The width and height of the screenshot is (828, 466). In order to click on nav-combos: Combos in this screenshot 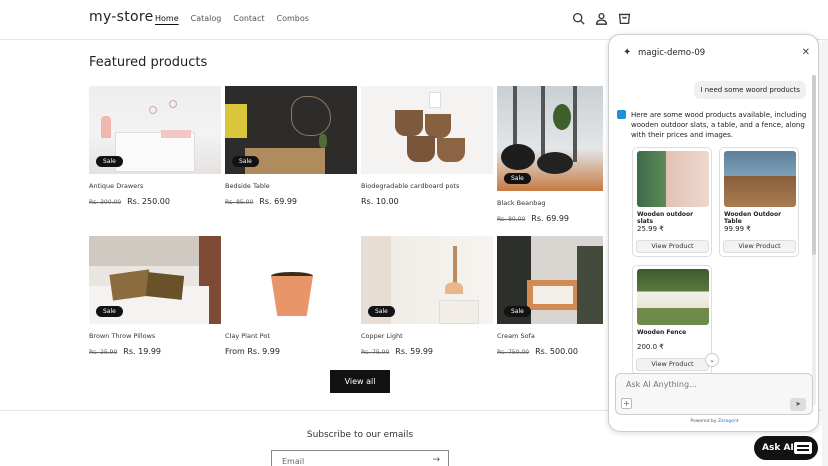, I will do `click(292, 18)`.